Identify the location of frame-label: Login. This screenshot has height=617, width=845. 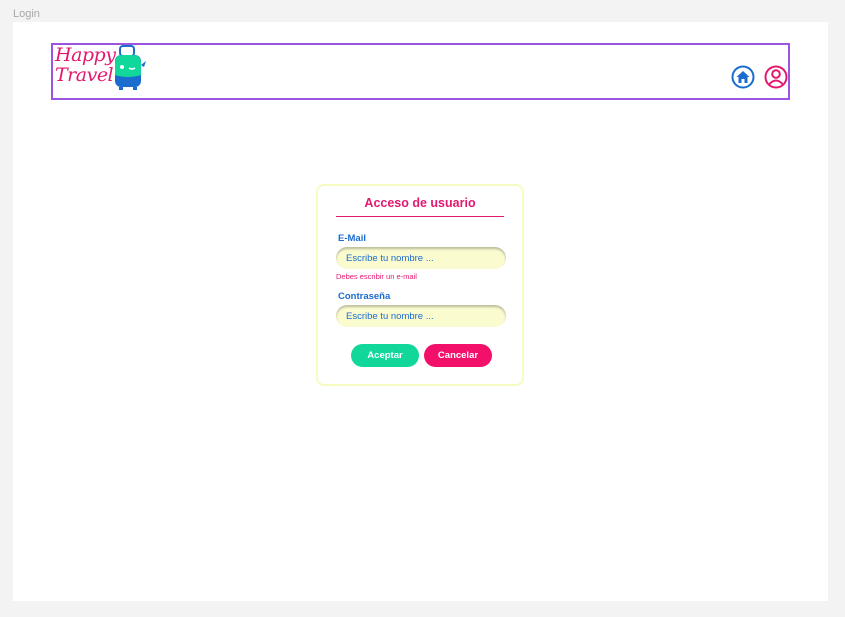
(26, 14).